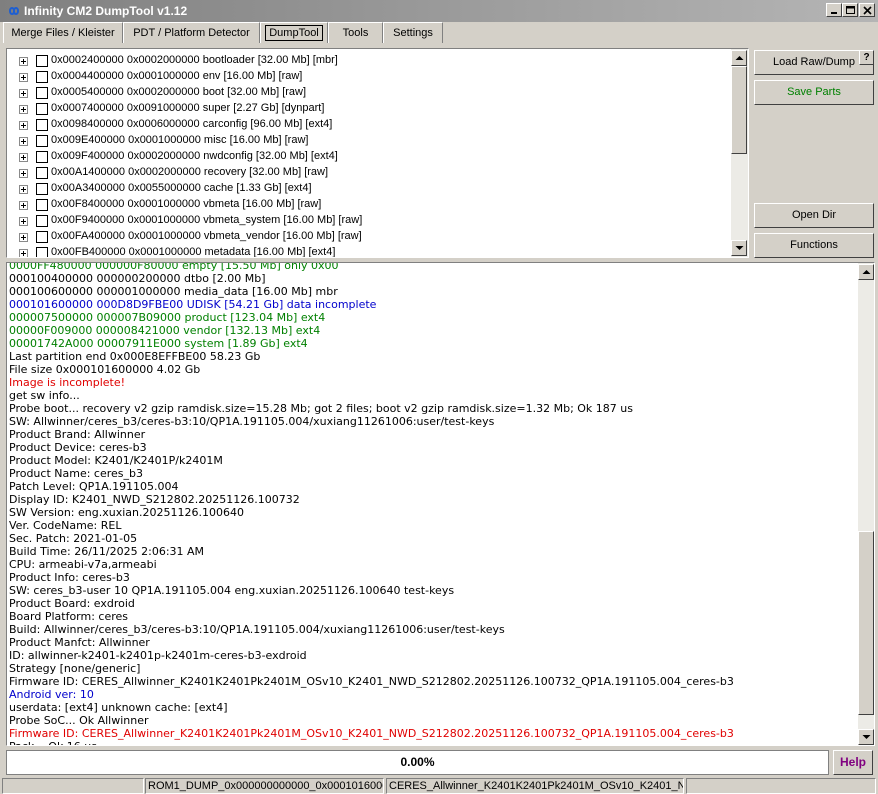 Image resolution: width=878 pixels, height=794 pixels. Describe the element at coordinates (867, 10) in the screenshot. I see `close-button` at that location.